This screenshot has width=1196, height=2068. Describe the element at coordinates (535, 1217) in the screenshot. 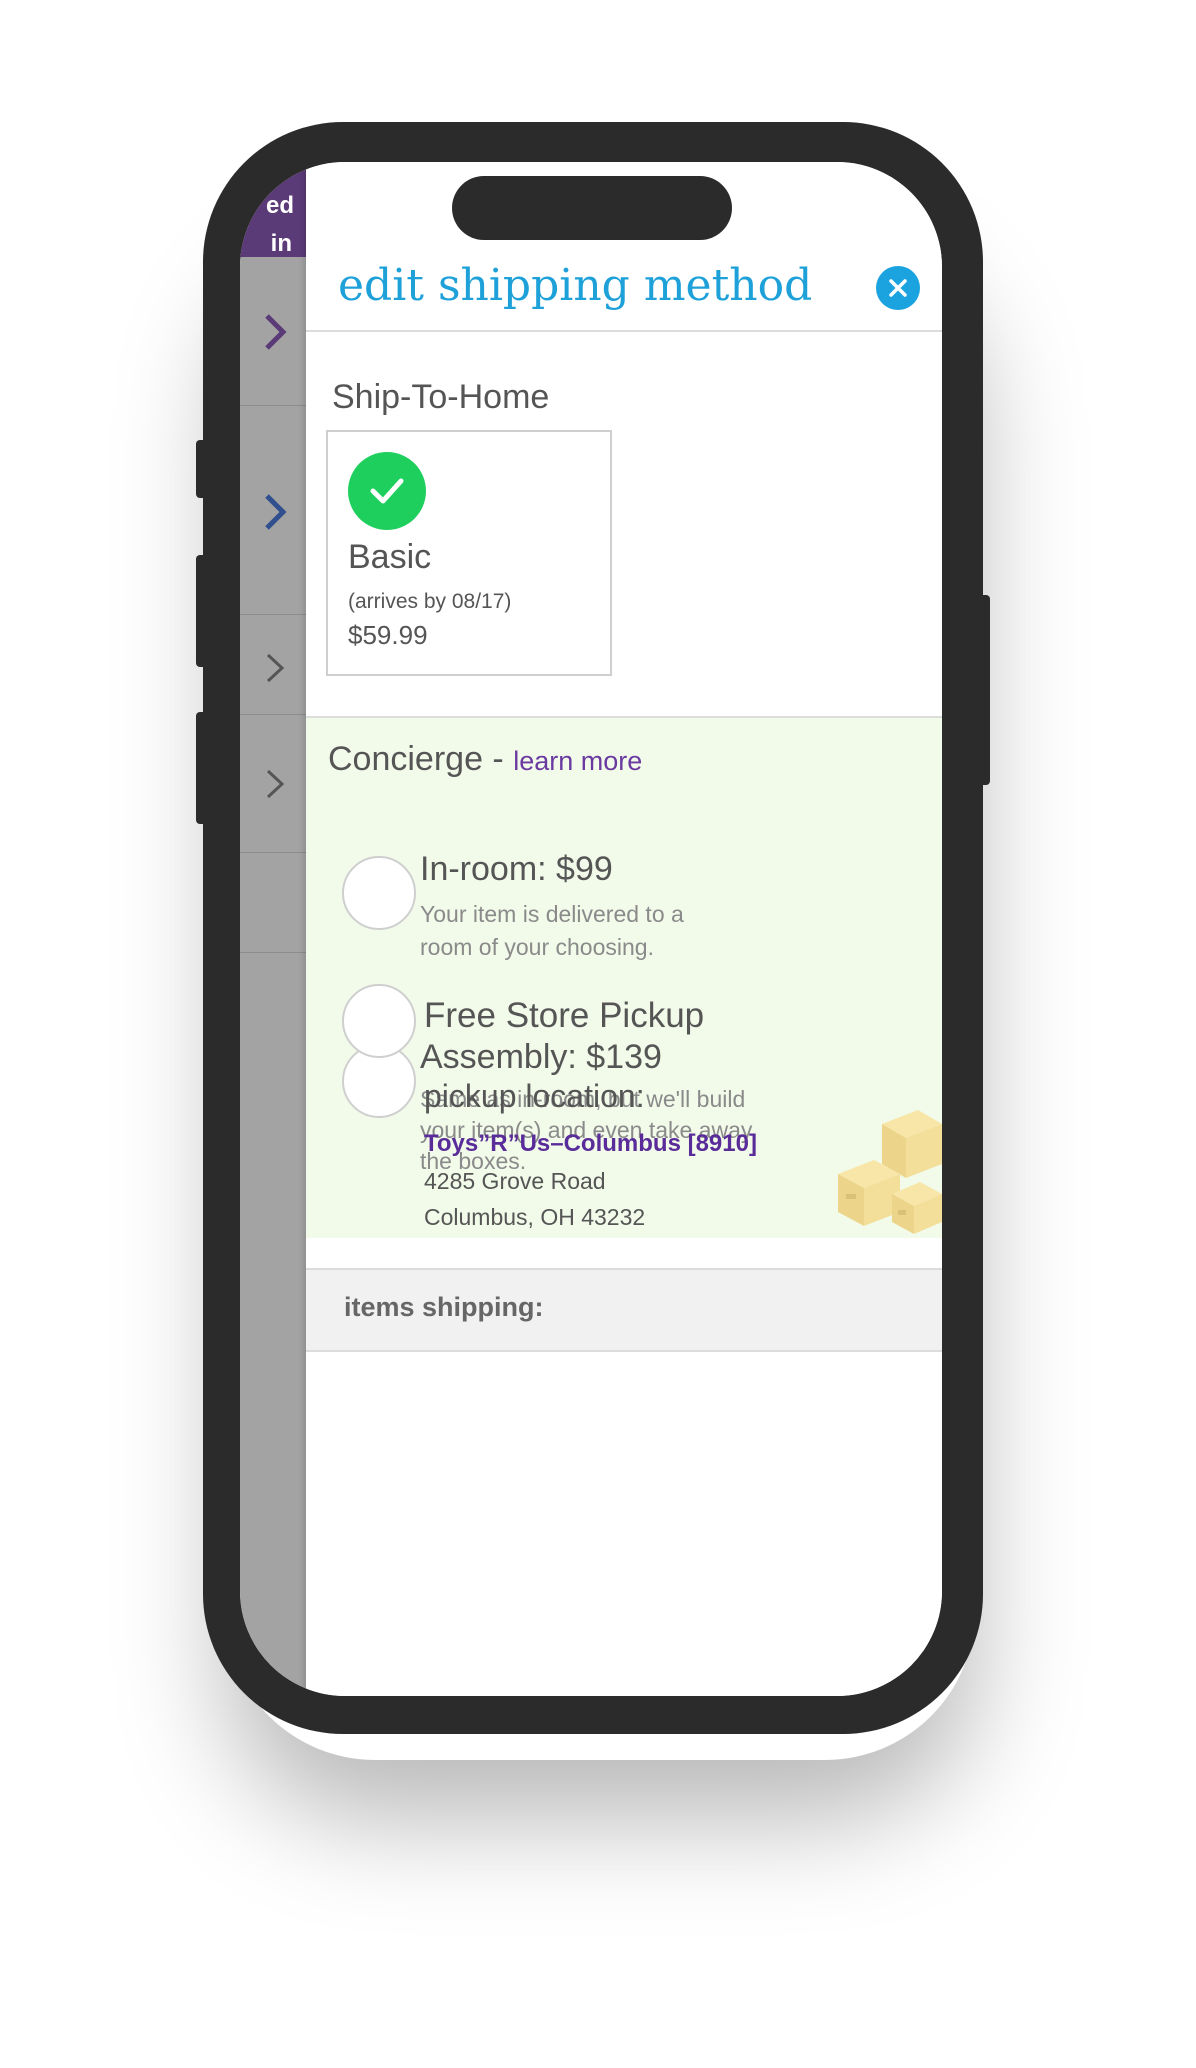

I see `store-address-line2: Columbus, OH 43232` at that location.